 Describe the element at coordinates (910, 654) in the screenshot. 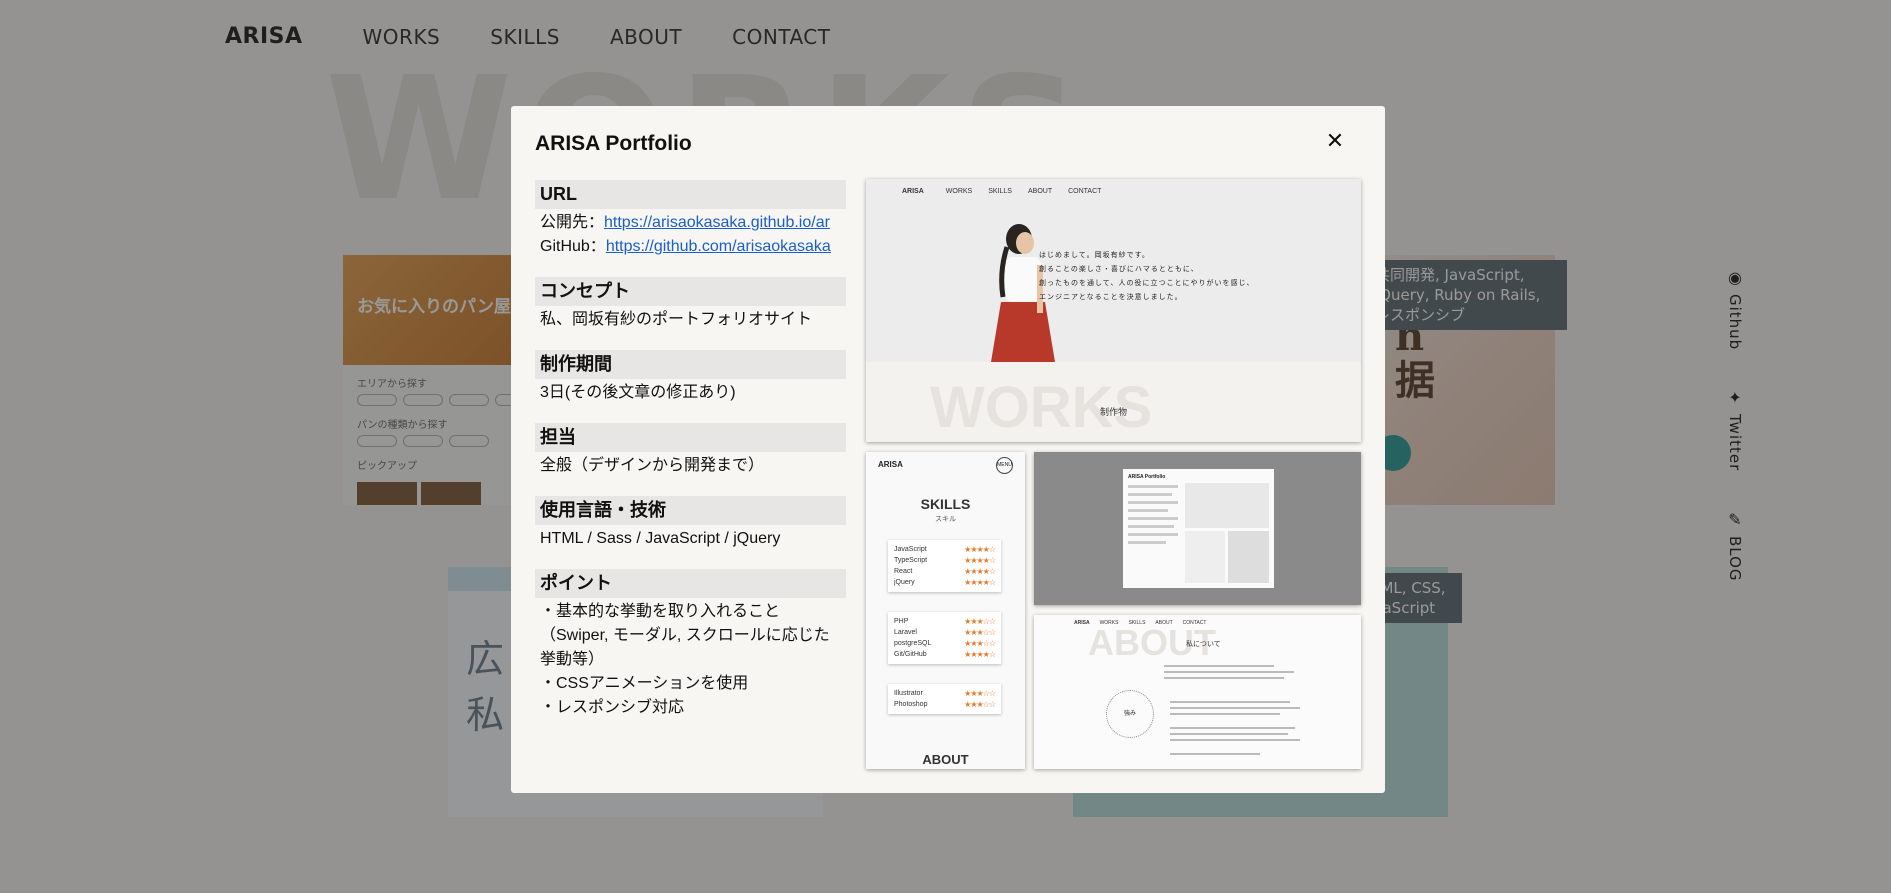

I see `skill-name: Git/GitHub` at that location.